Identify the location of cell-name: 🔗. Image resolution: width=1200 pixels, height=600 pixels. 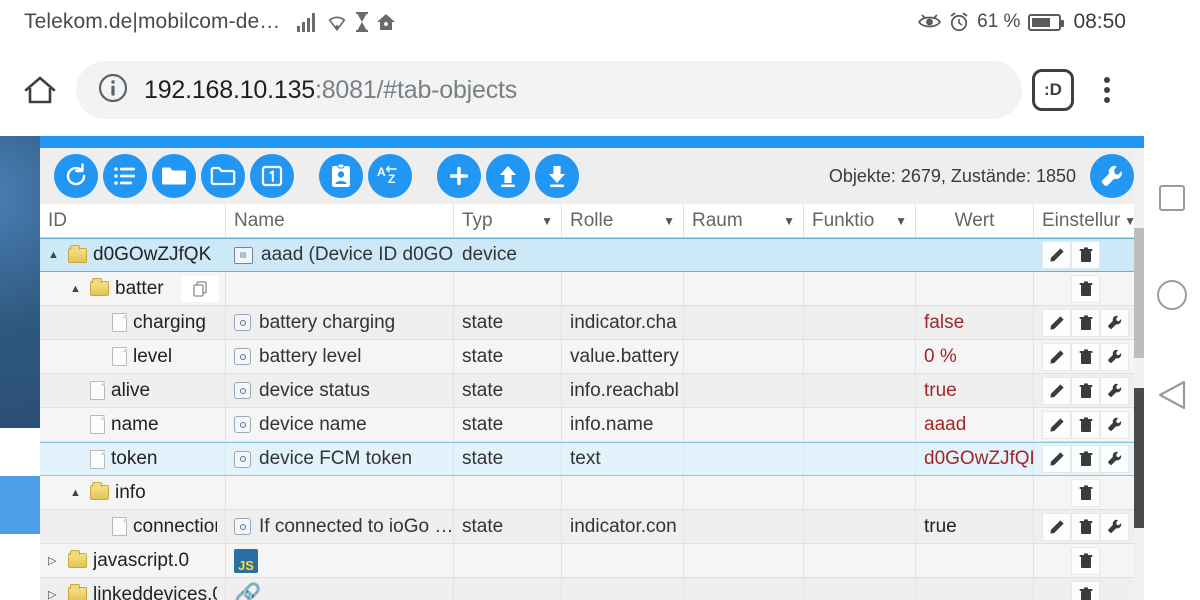
(340, 589).